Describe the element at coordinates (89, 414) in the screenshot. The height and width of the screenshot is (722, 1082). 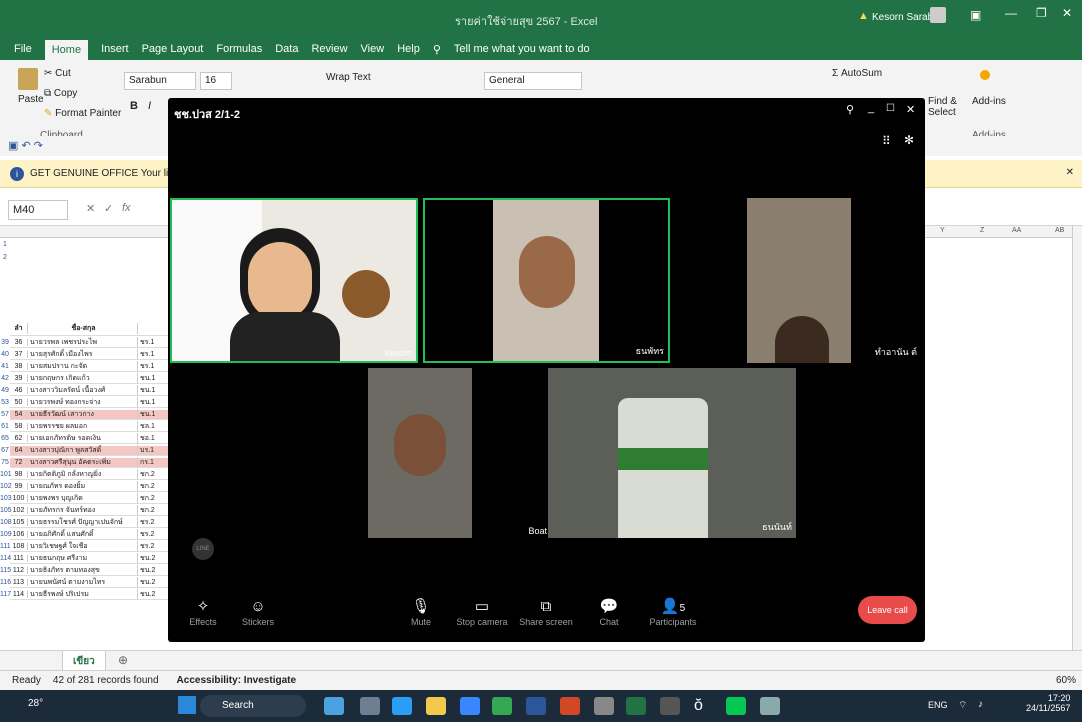
I see `table-row: 54 นายธีรวัฒน์ เสาวกาง ชน.1` at that location.